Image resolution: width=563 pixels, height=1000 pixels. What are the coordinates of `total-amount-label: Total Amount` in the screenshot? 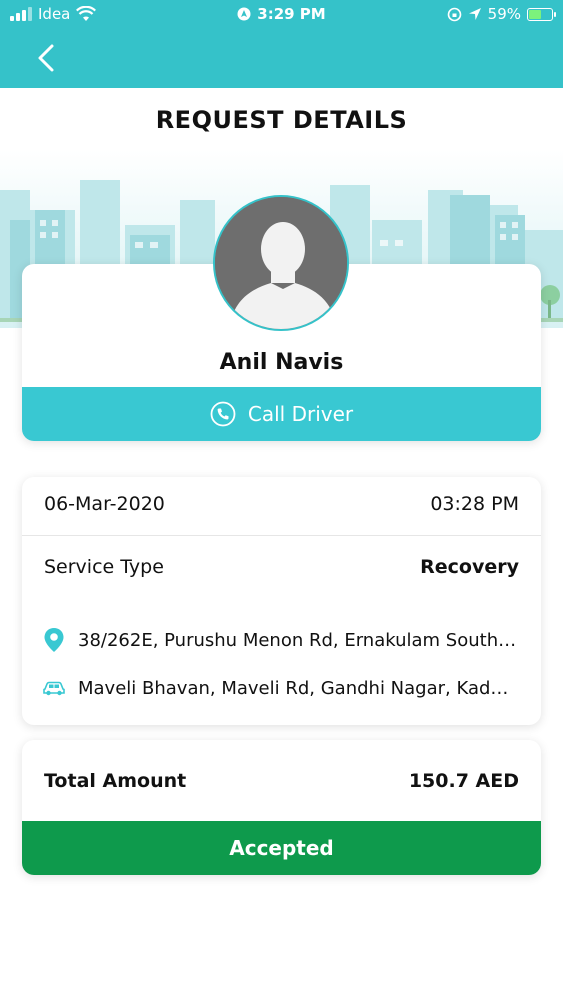 It's located at (115, 781).